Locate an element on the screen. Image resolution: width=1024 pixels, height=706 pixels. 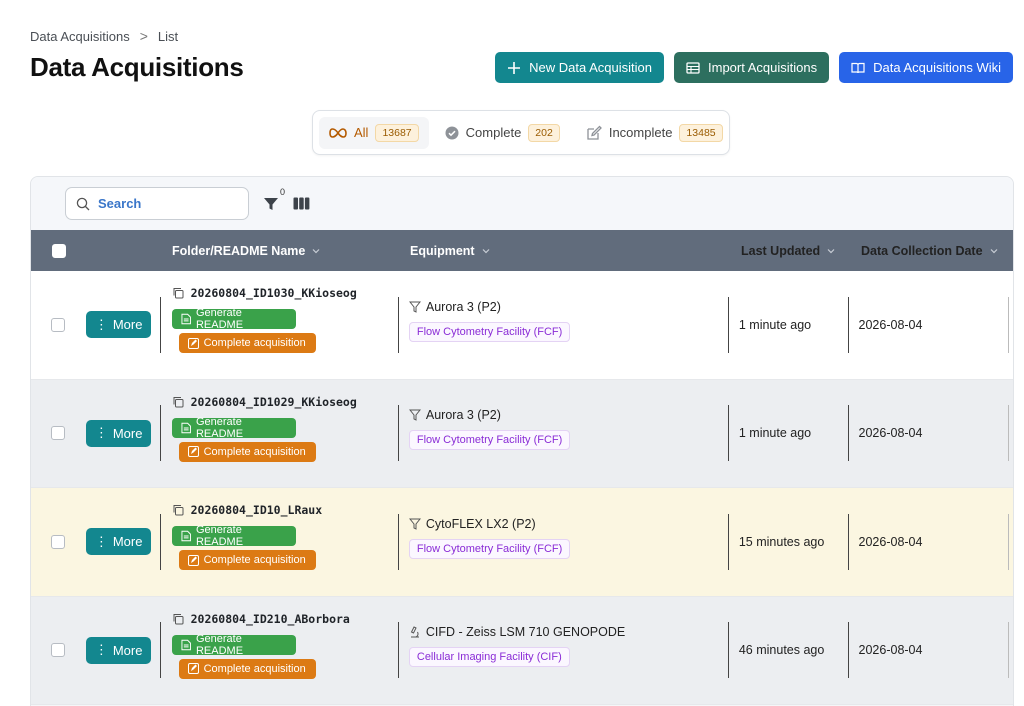
check-circle-icon is located at coordinates (452, 132).